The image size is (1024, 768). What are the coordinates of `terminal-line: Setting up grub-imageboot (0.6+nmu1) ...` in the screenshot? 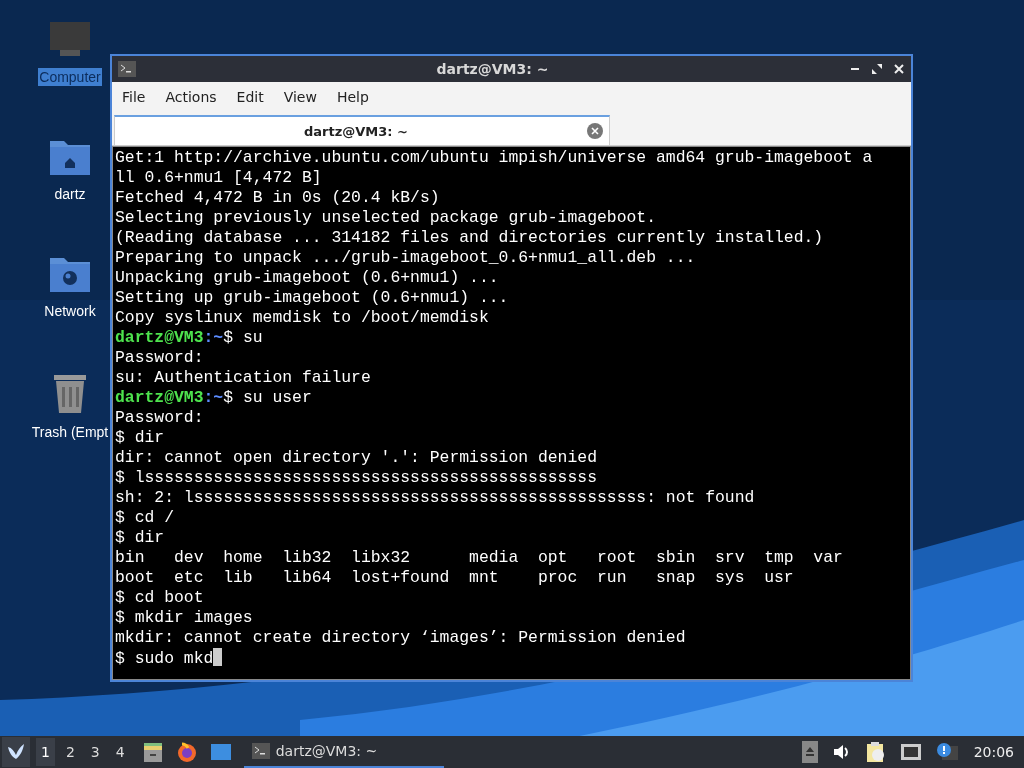 It's located at (312, 297).